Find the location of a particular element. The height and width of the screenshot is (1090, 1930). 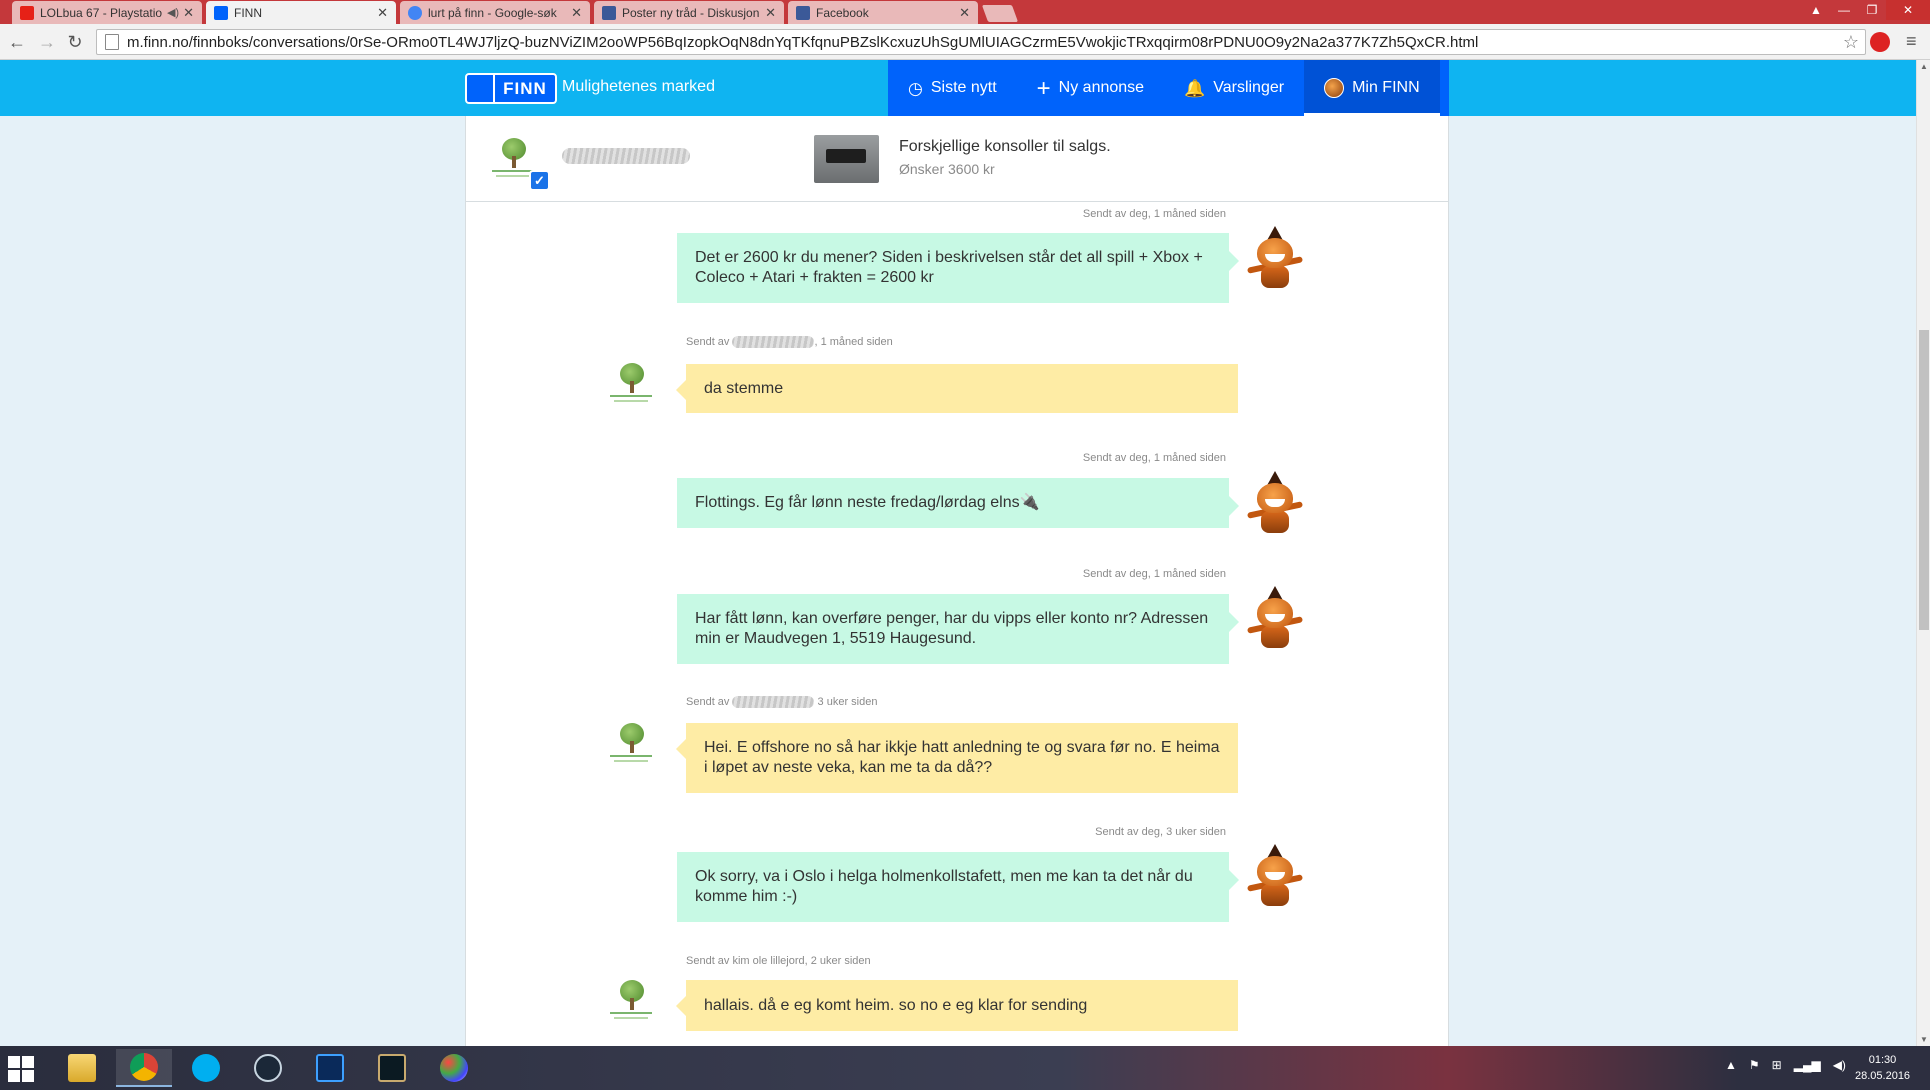

flag-icon: ⚑ is located at coordinates (1754, 1065).